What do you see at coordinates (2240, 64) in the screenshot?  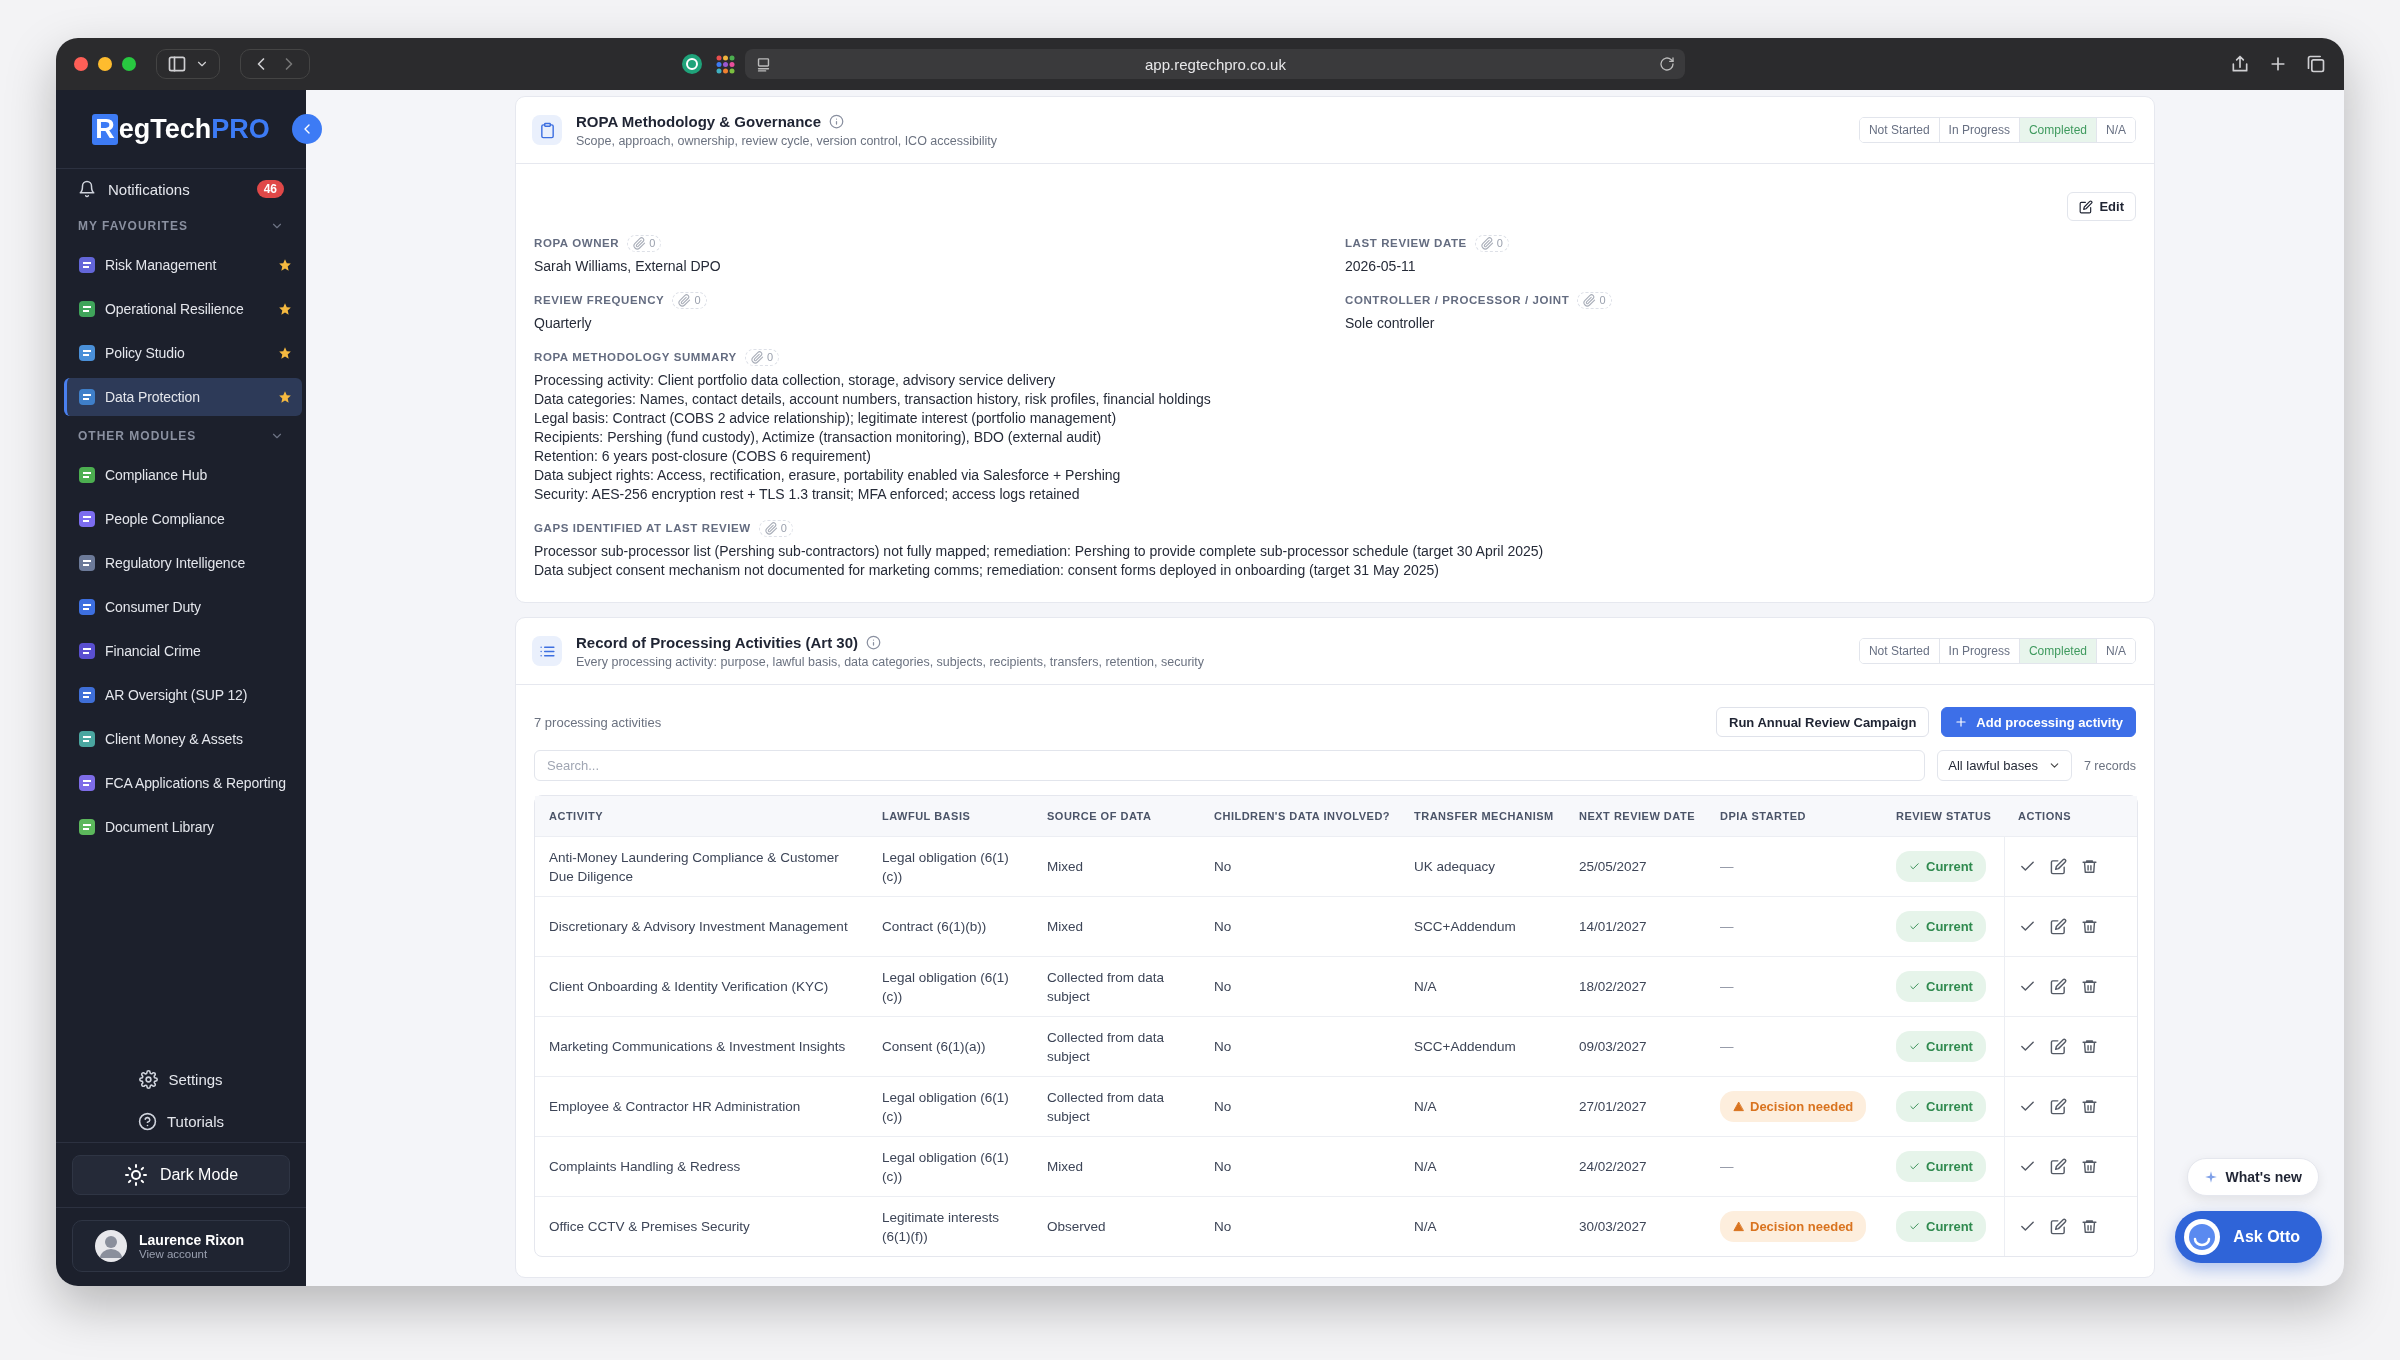 I see `share-icon` at bounding box center [2240, 64].